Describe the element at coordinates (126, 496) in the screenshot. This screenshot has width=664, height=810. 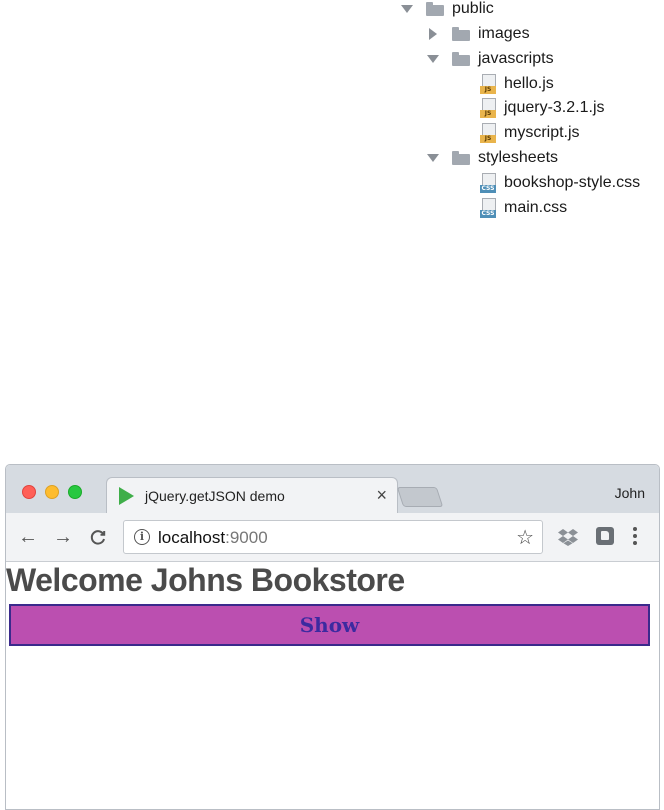
I see `play-icon` at that location.